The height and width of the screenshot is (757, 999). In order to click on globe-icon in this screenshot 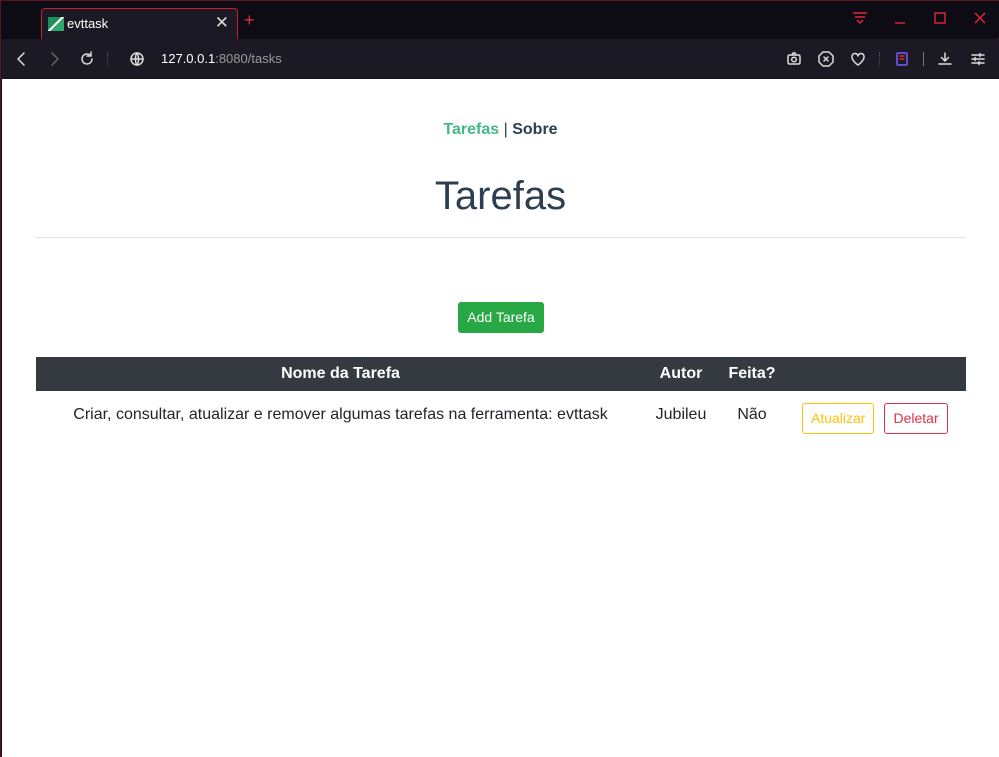, I will do `click(137, 59)`.